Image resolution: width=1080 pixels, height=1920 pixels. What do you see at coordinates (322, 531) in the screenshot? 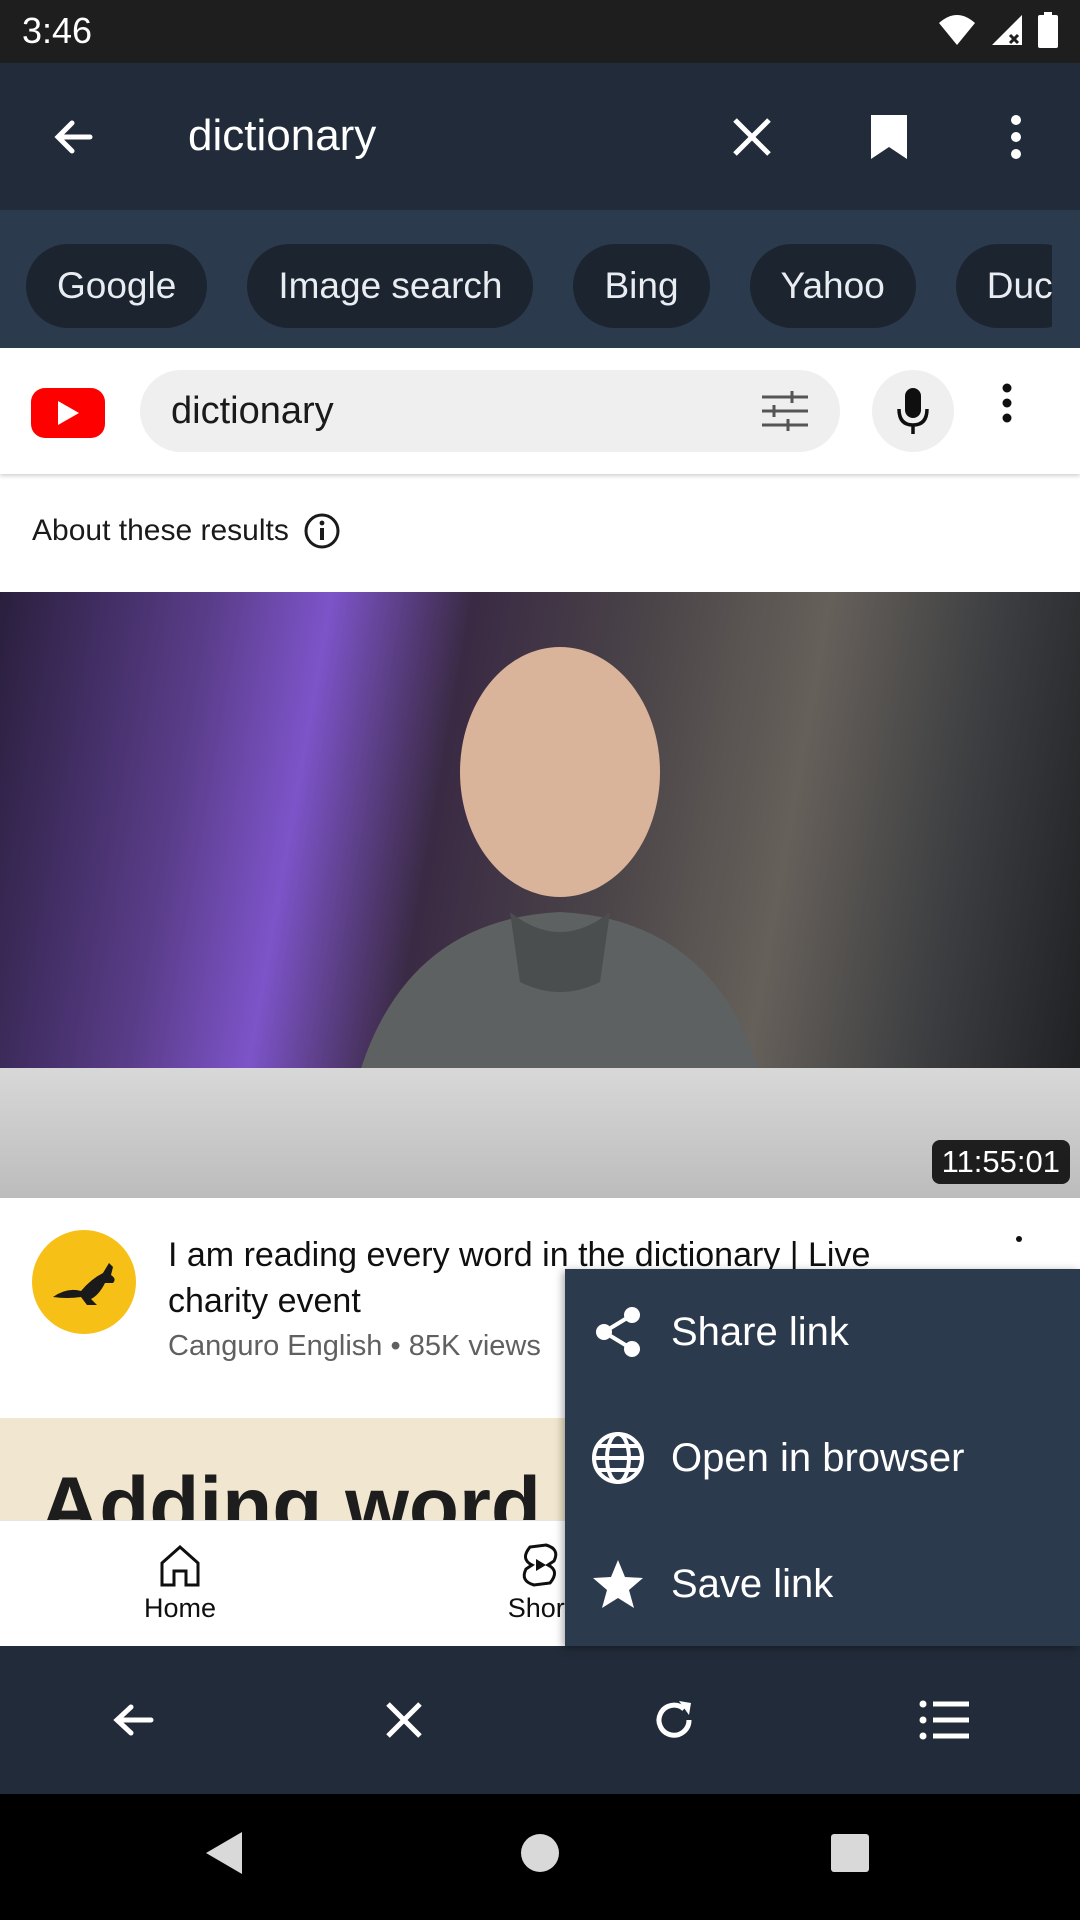
I see `info-icon` at bounding box center [322, 531].